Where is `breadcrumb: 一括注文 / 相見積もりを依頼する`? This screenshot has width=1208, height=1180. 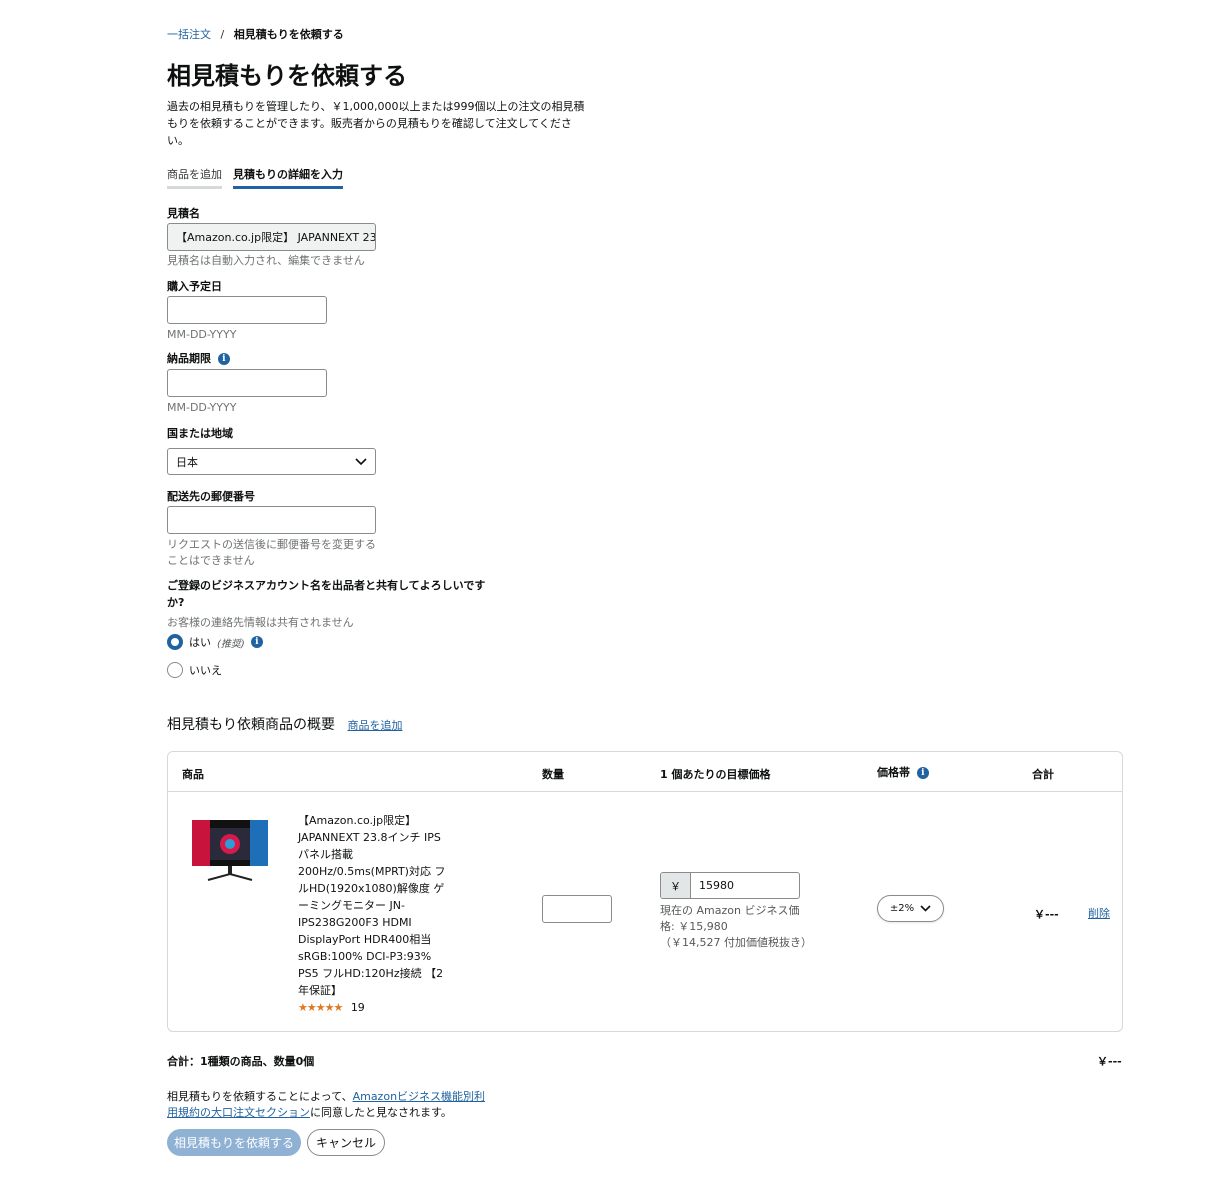 breadcrumb: 一括注文 / 相見積もりを依頼する is located at coordinates (255, 34).